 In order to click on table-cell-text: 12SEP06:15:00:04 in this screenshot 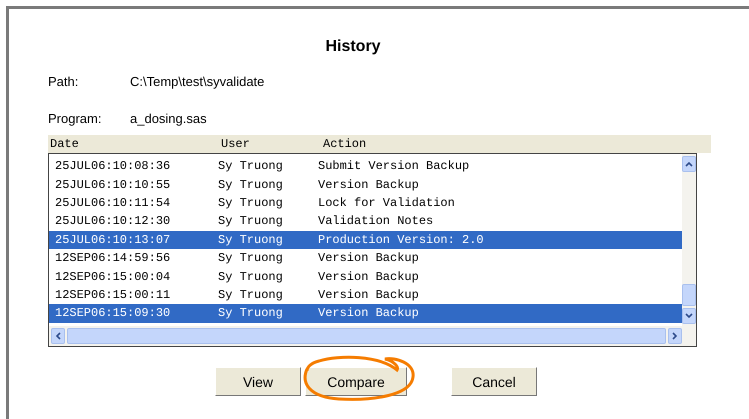, I will do `click(113, 277)`.